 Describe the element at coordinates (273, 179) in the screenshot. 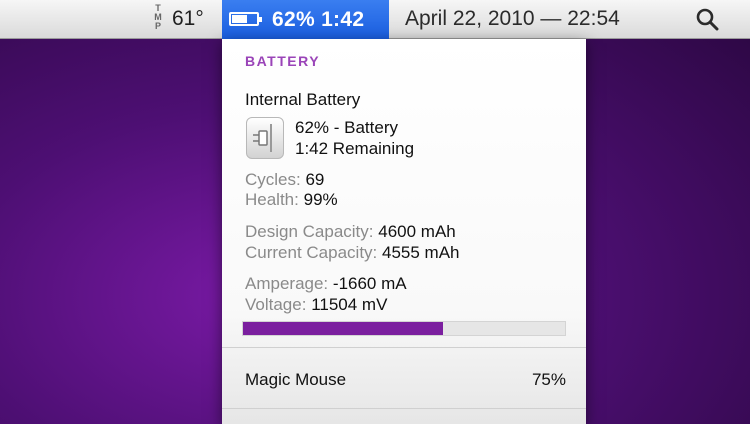

I see `cycles-label: Cycles:` at that location.